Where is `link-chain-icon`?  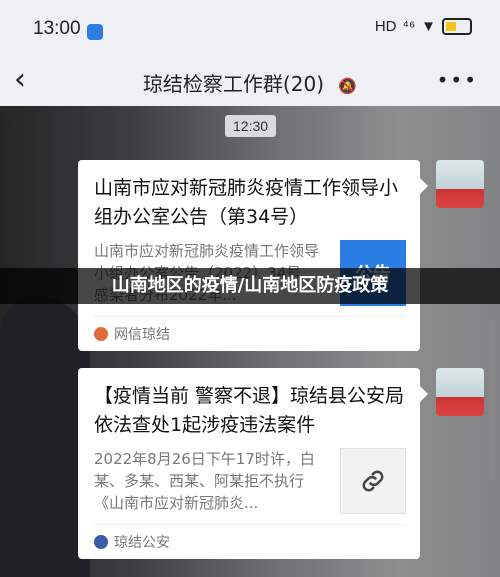
link-chain-icon is located at coordinates (373, 481).